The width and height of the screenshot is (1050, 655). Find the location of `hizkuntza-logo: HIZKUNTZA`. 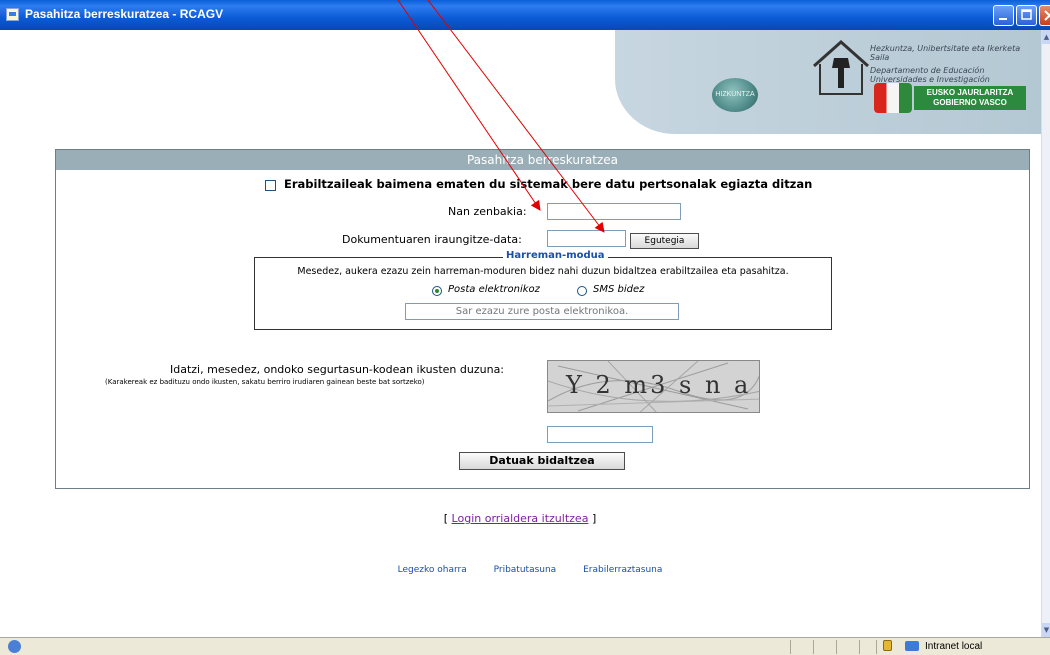

hizkuntza-logo: HIZKUNTZA is located at coordinates (735, 95).